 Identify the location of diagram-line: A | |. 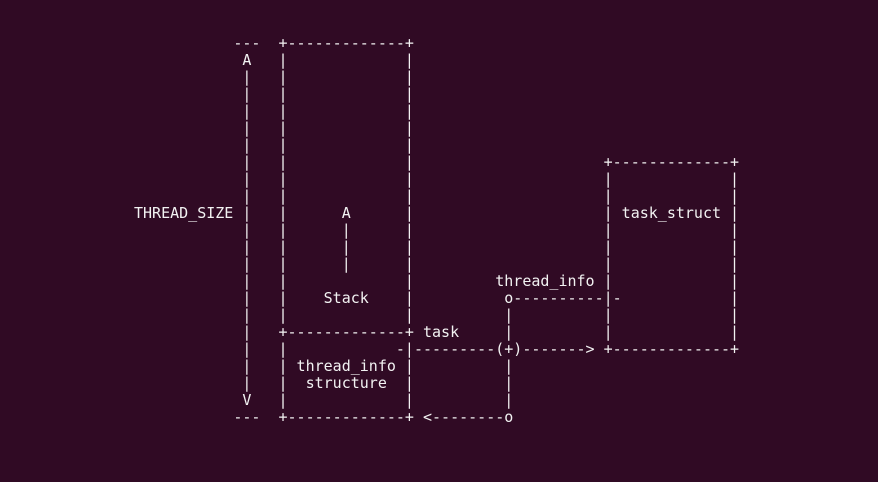
(274, 60).